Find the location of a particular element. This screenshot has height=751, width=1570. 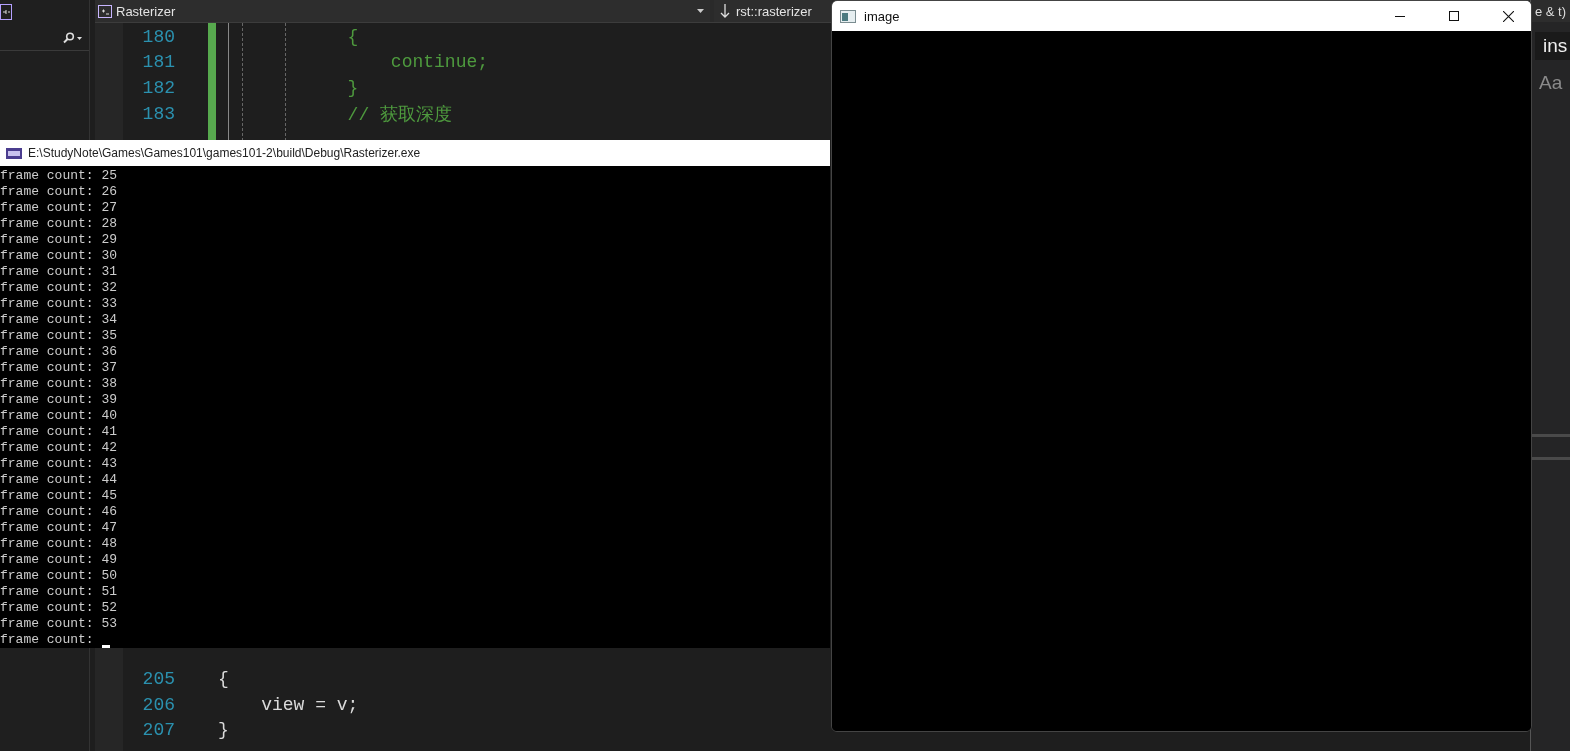

console-line: frame count: 33 is located at coordinates (59, 304).